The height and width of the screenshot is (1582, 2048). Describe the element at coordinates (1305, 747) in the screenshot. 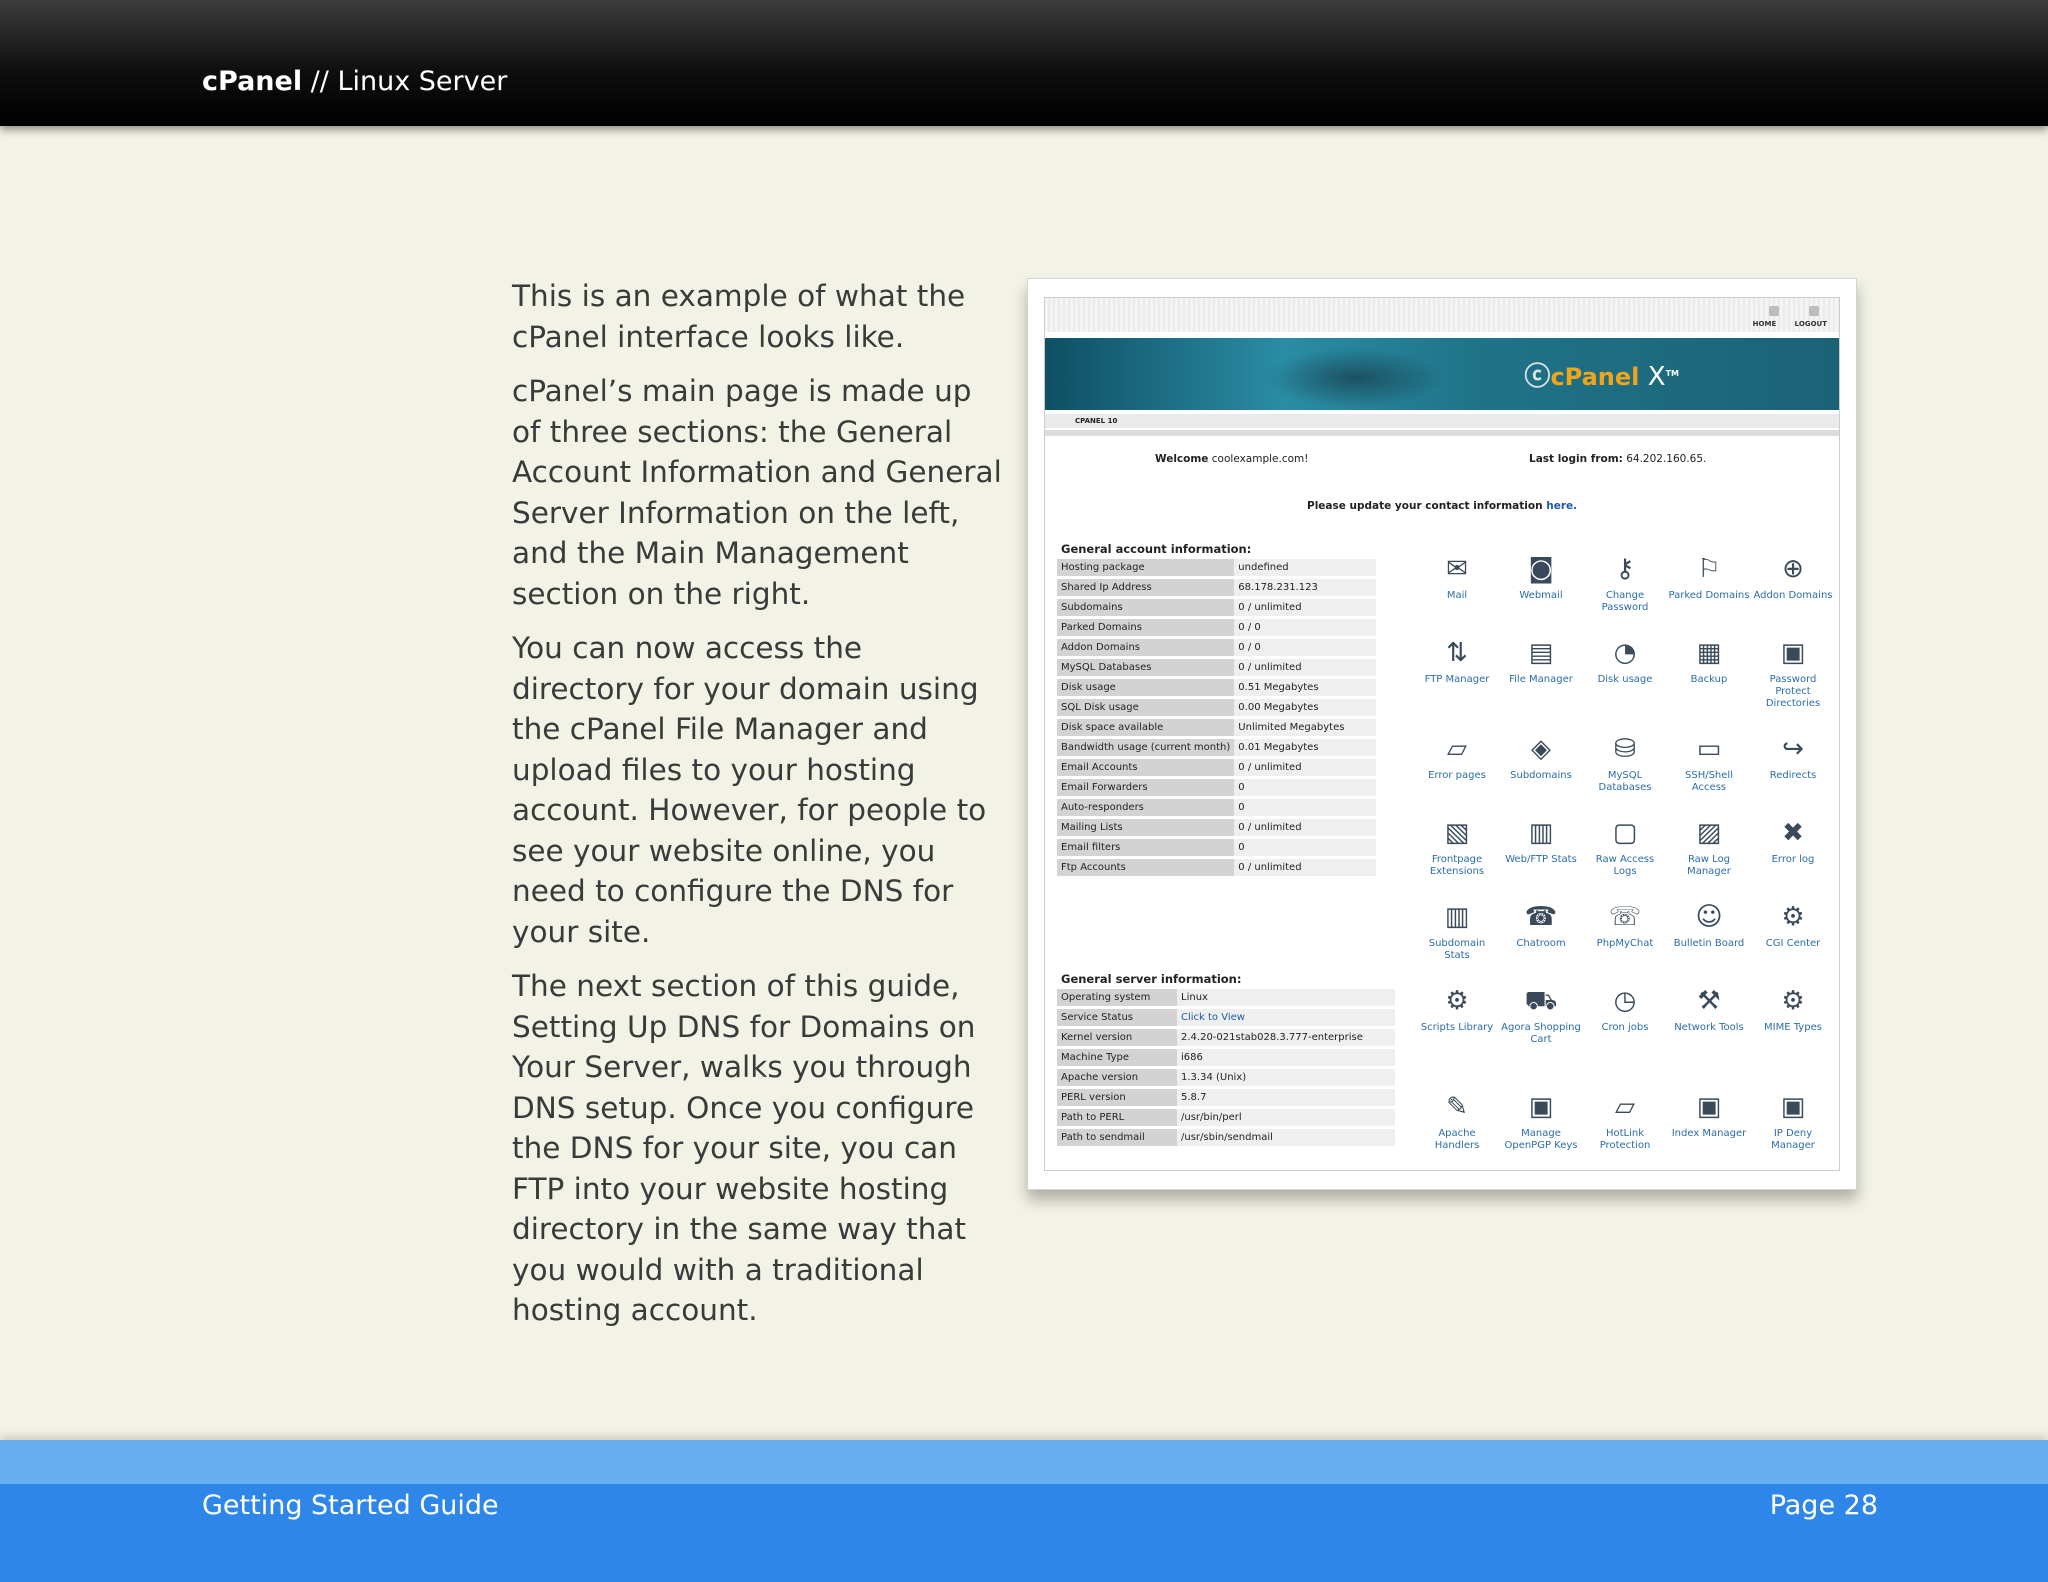

I see `row-value: 0.01 Megabytes` at that location.